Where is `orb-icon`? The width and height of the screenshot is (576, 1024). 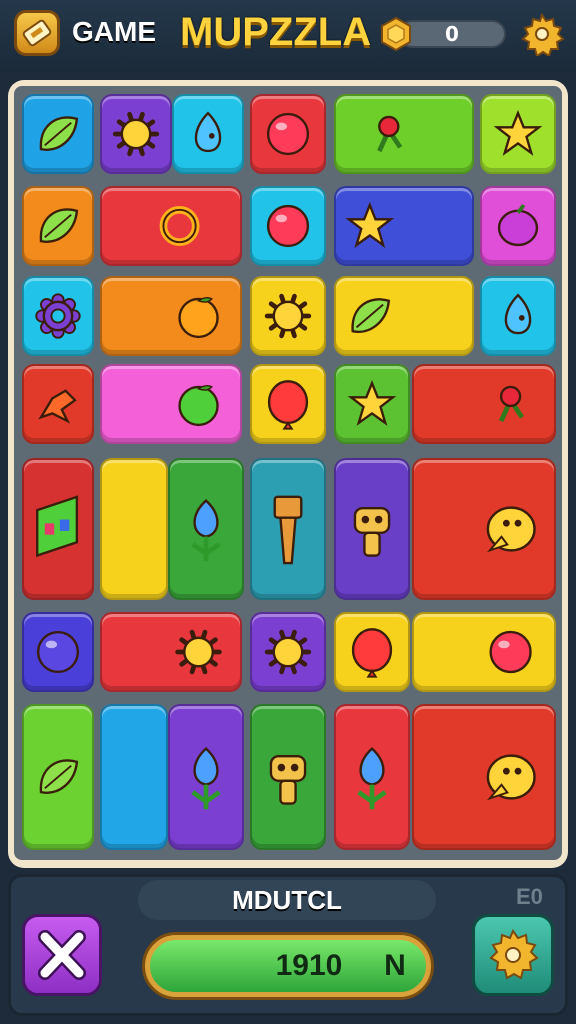 orb-icon is located at coordinates (58, 652).